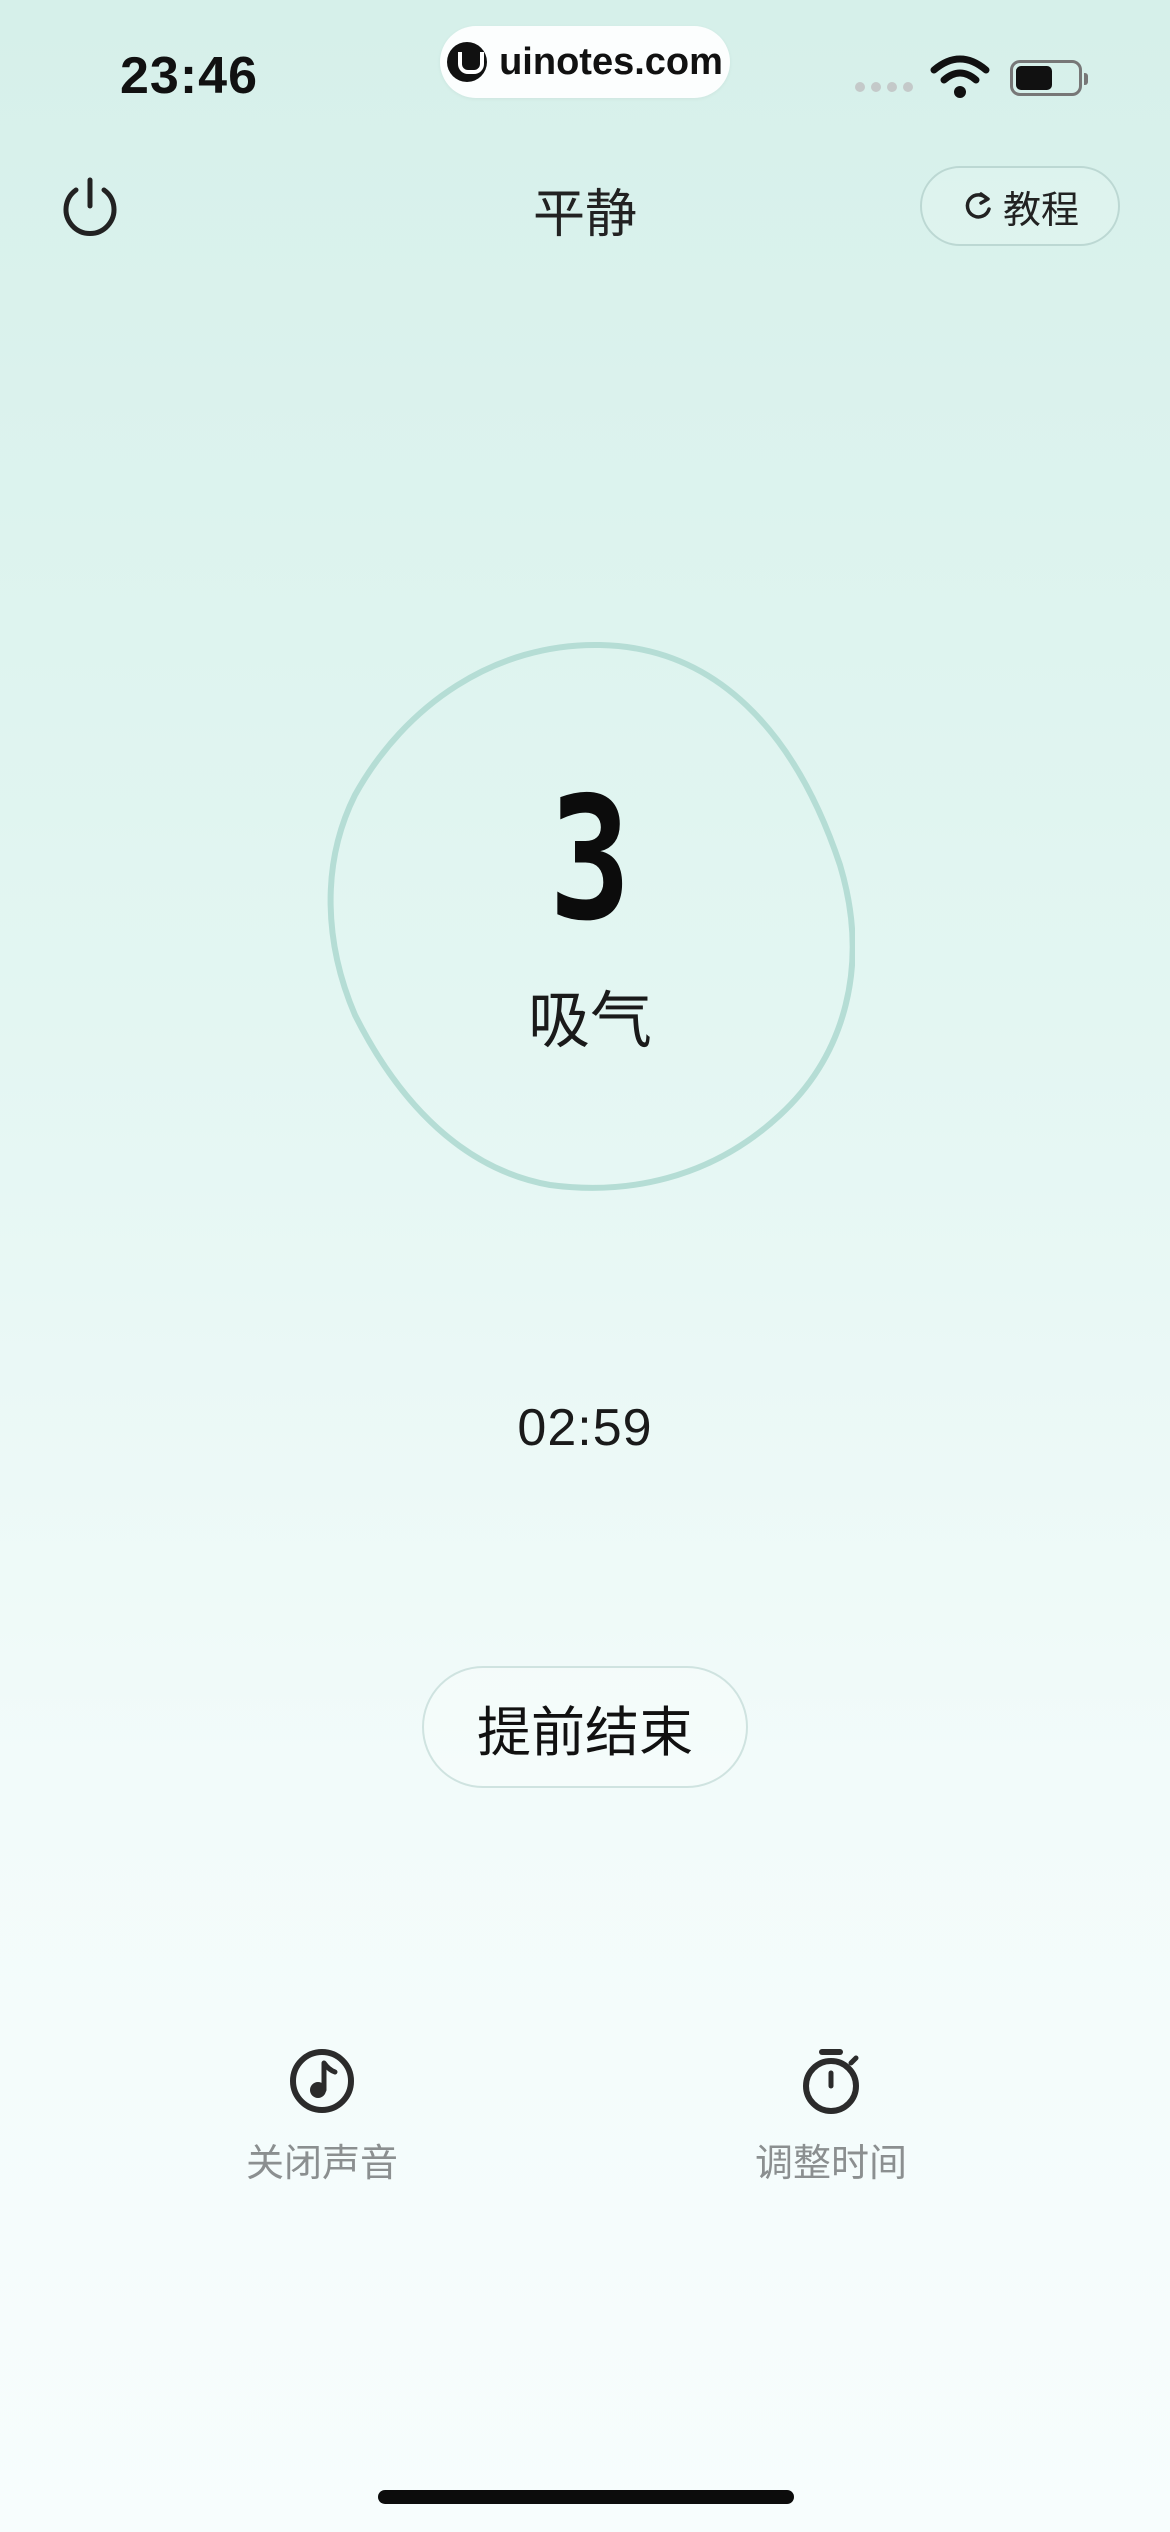 This screenshot has width=1170, height=2532. I want to click on wifi-icon, so click(960, 76).